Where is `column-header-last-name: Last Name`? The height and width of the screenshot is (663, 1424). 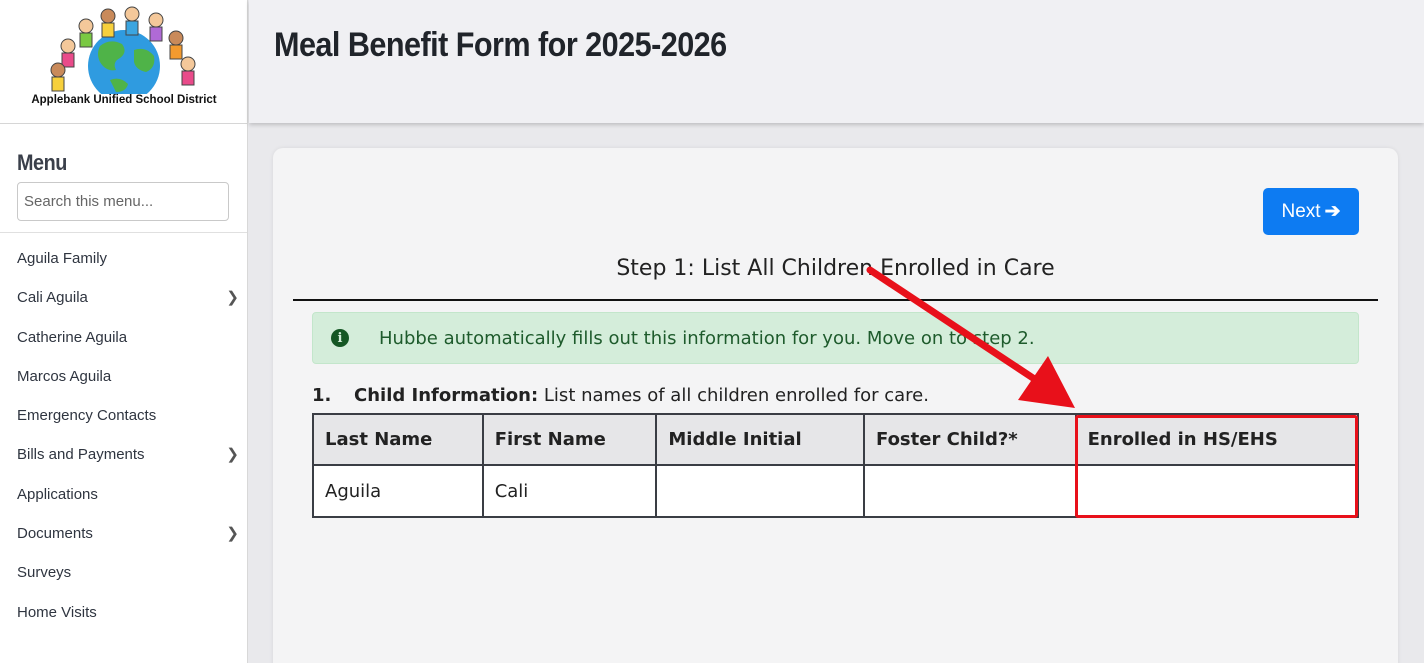 column-header-last-name: Last Name is located at coordinates (398, 439).